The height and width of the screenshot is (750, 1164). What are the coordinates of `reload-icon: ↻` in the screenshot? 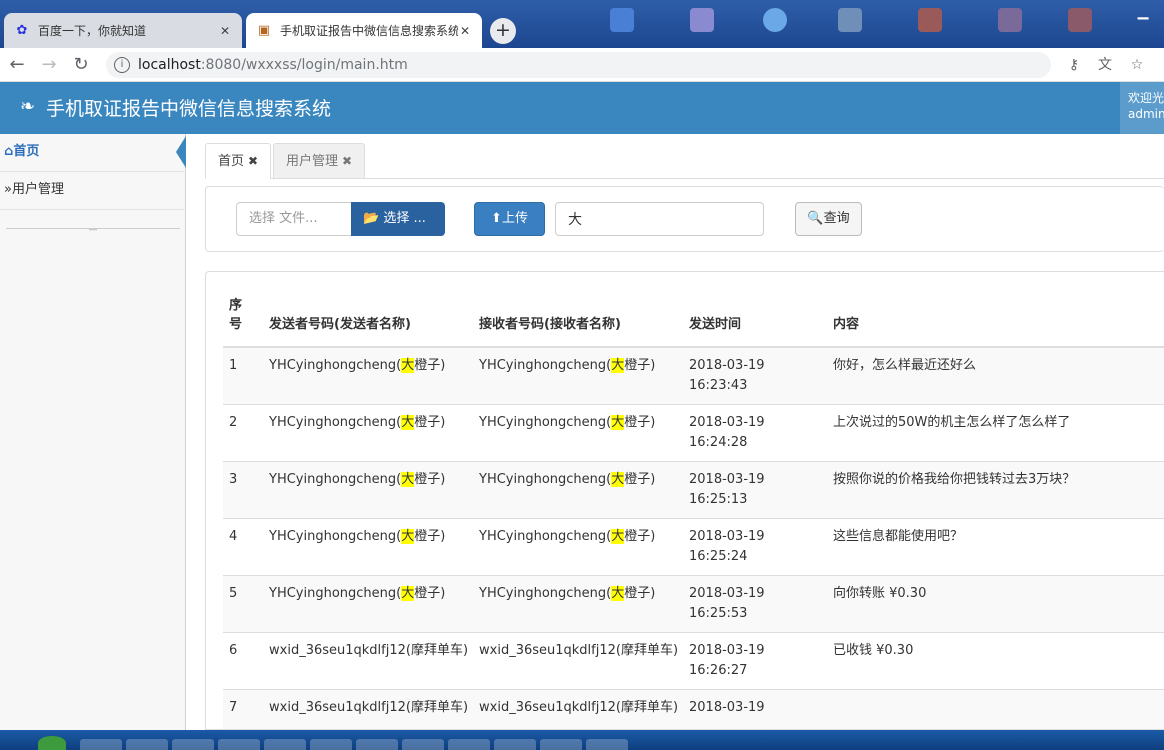 It's located at (81, 65).